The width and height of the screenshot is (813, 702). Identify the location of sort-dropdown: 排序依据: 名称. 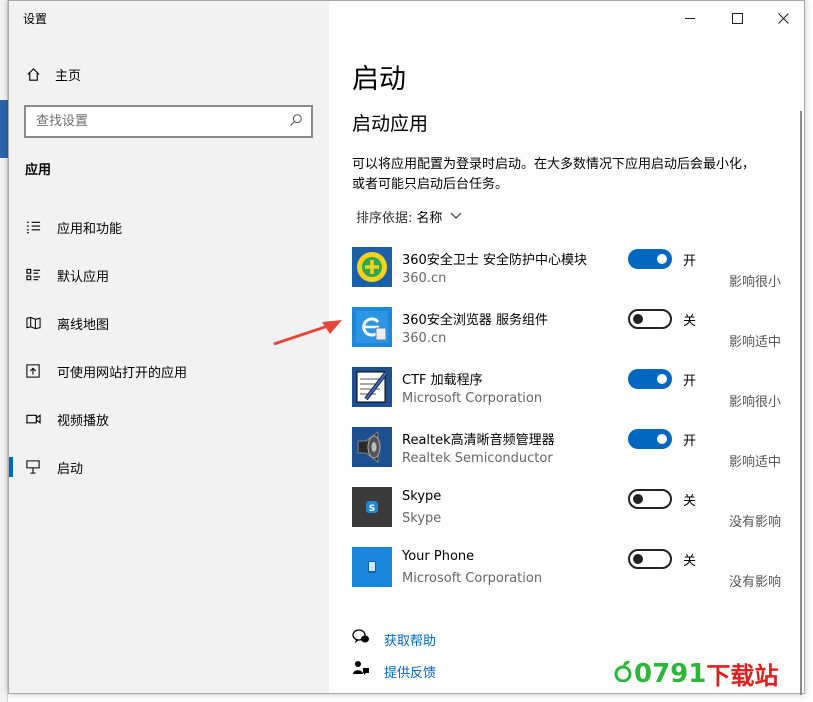
(409, 216).